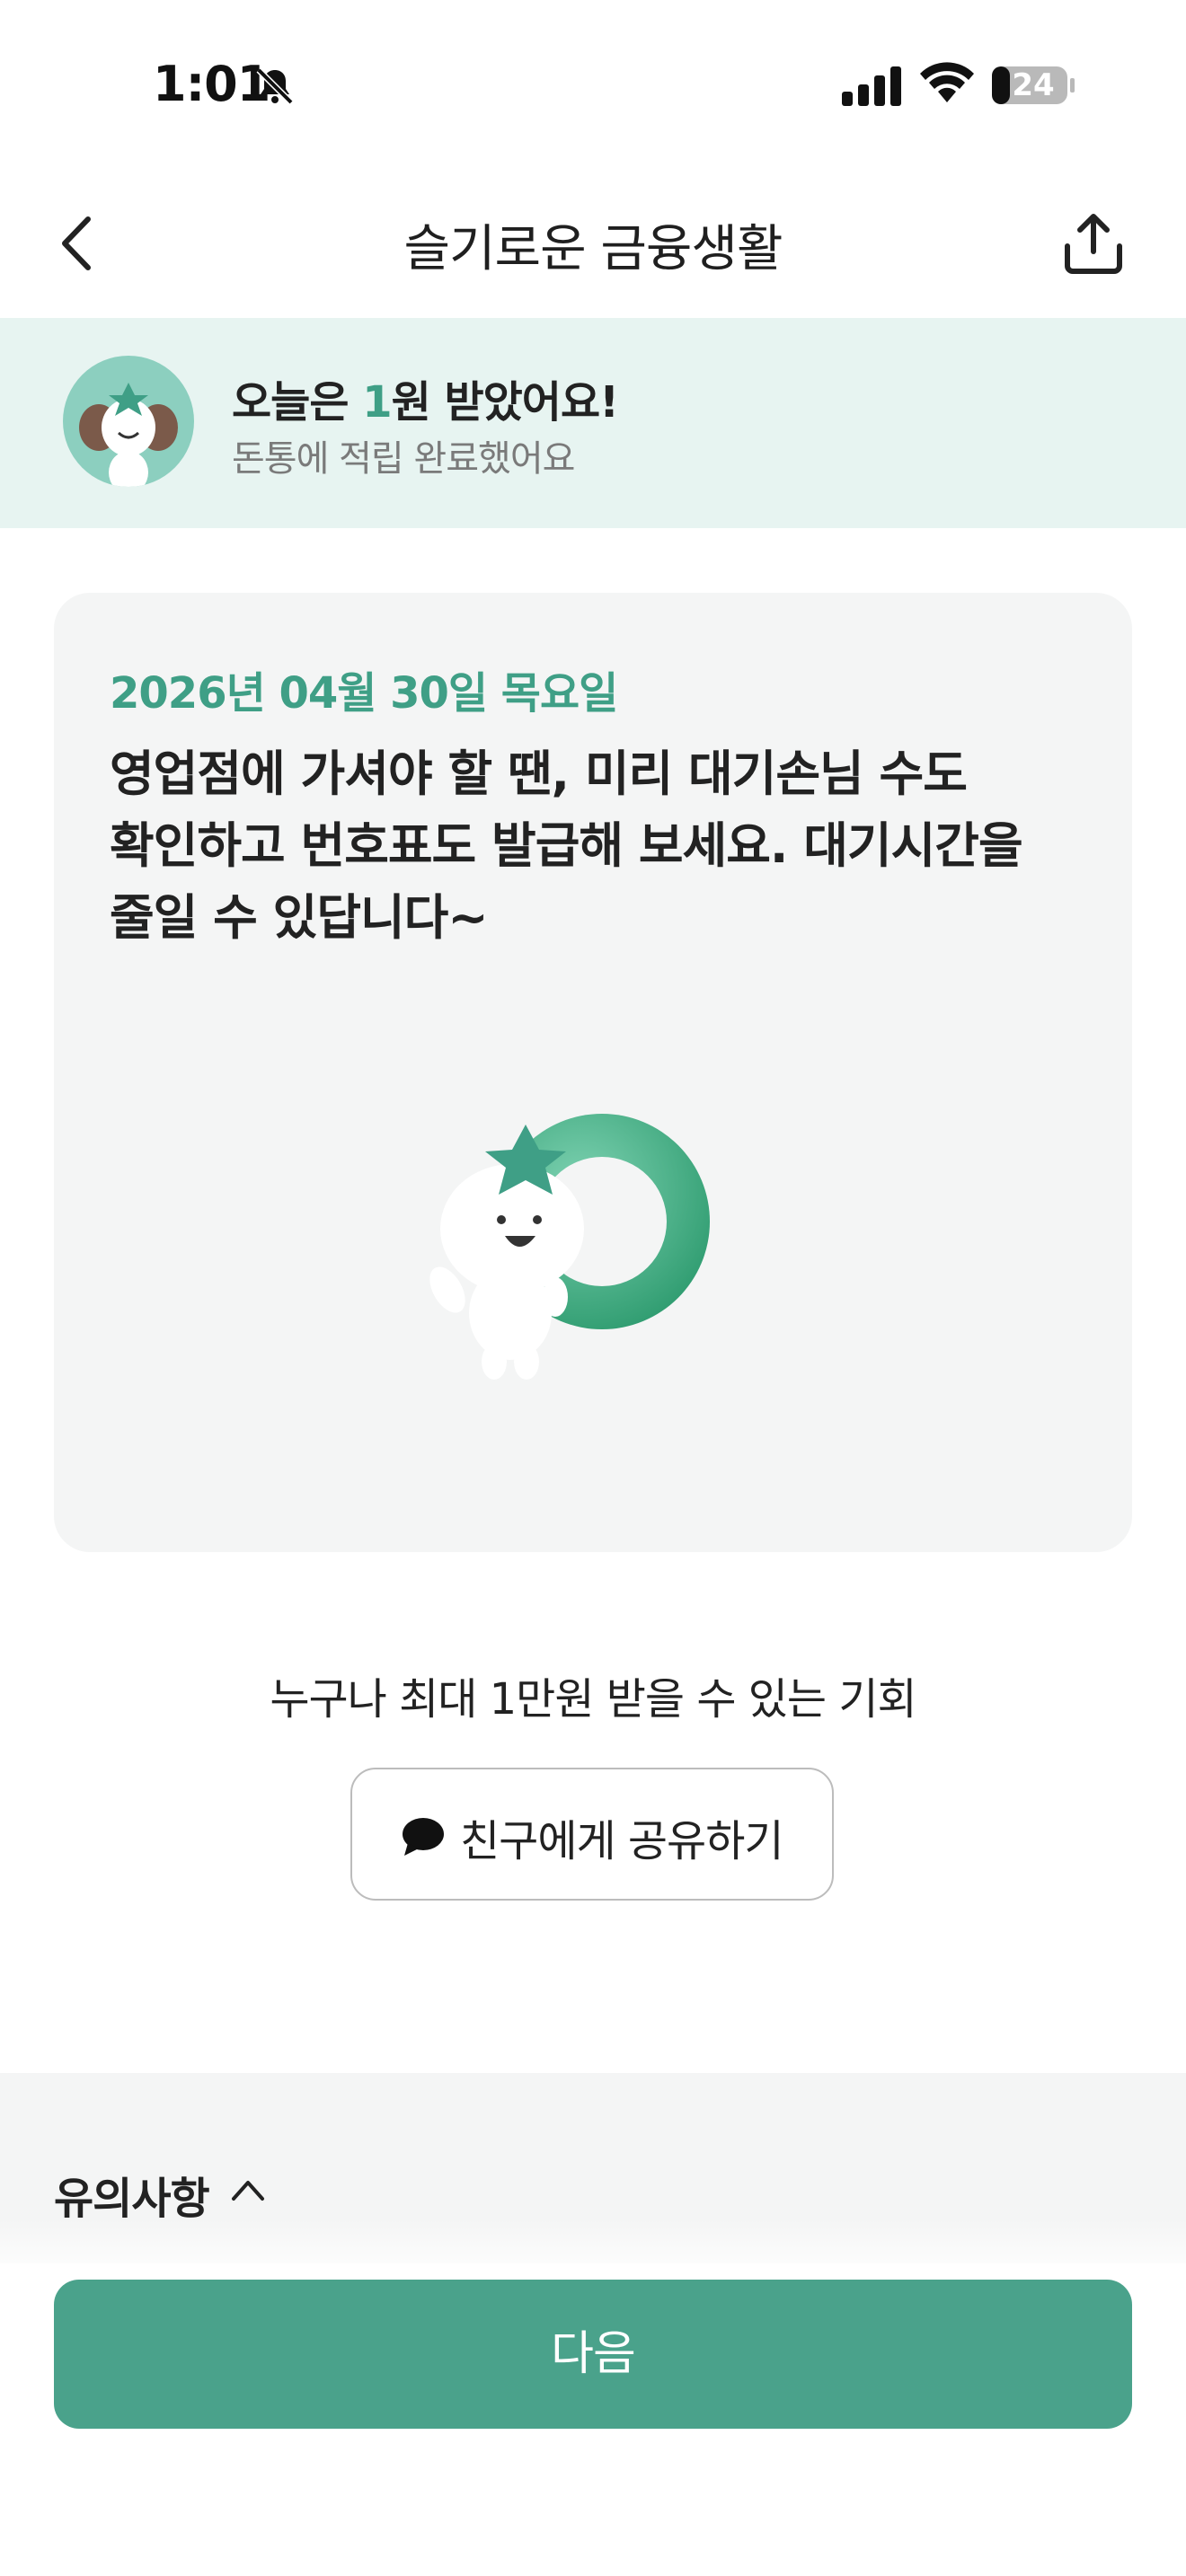 The image size is (1186, 2576). Describe the element at coordinates (377, 402) in the screenshot. I see `reward-amount: 1` at that location.